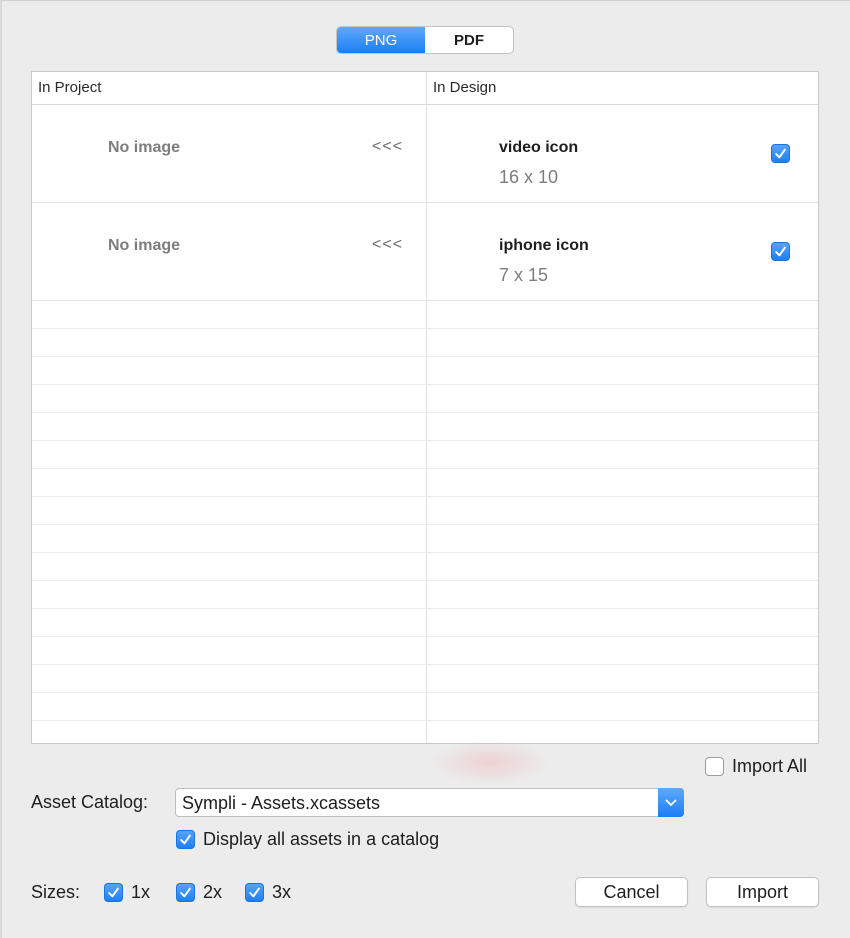  Describe the element at coordinates (425, 0) in the screenshot. I see `window-top-edge` at that location.